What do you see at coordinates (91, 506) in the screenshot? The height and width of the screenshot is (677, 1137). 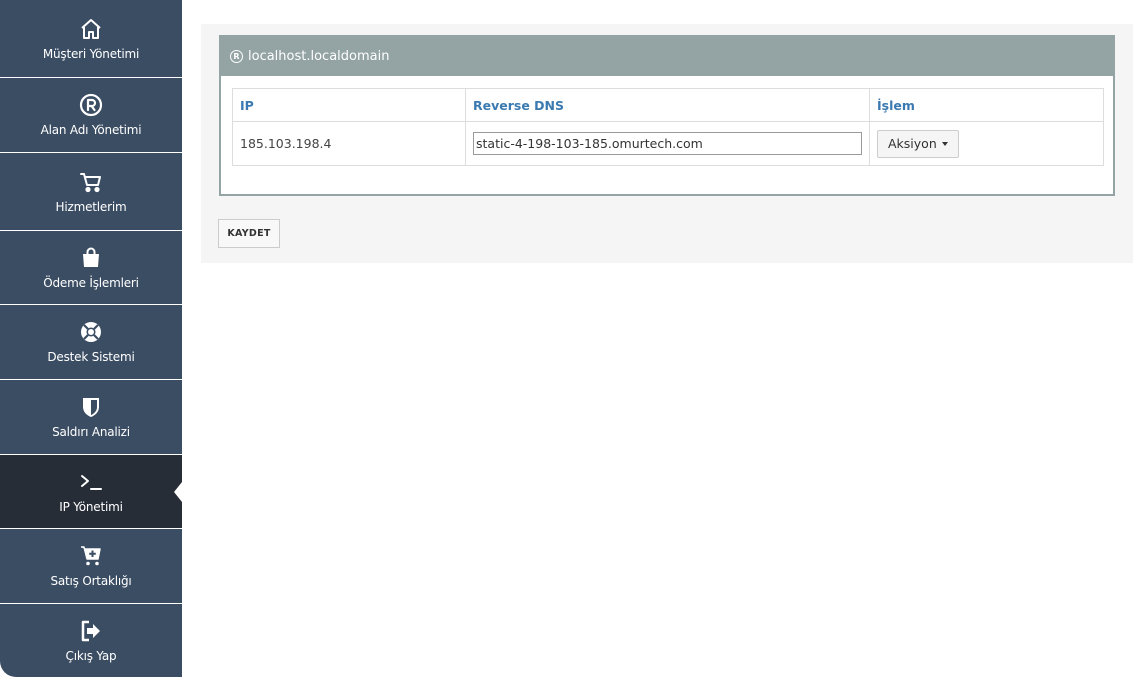 I see `sidebar-item-label: IP Yönetimi` at bounding box center [91, 506].